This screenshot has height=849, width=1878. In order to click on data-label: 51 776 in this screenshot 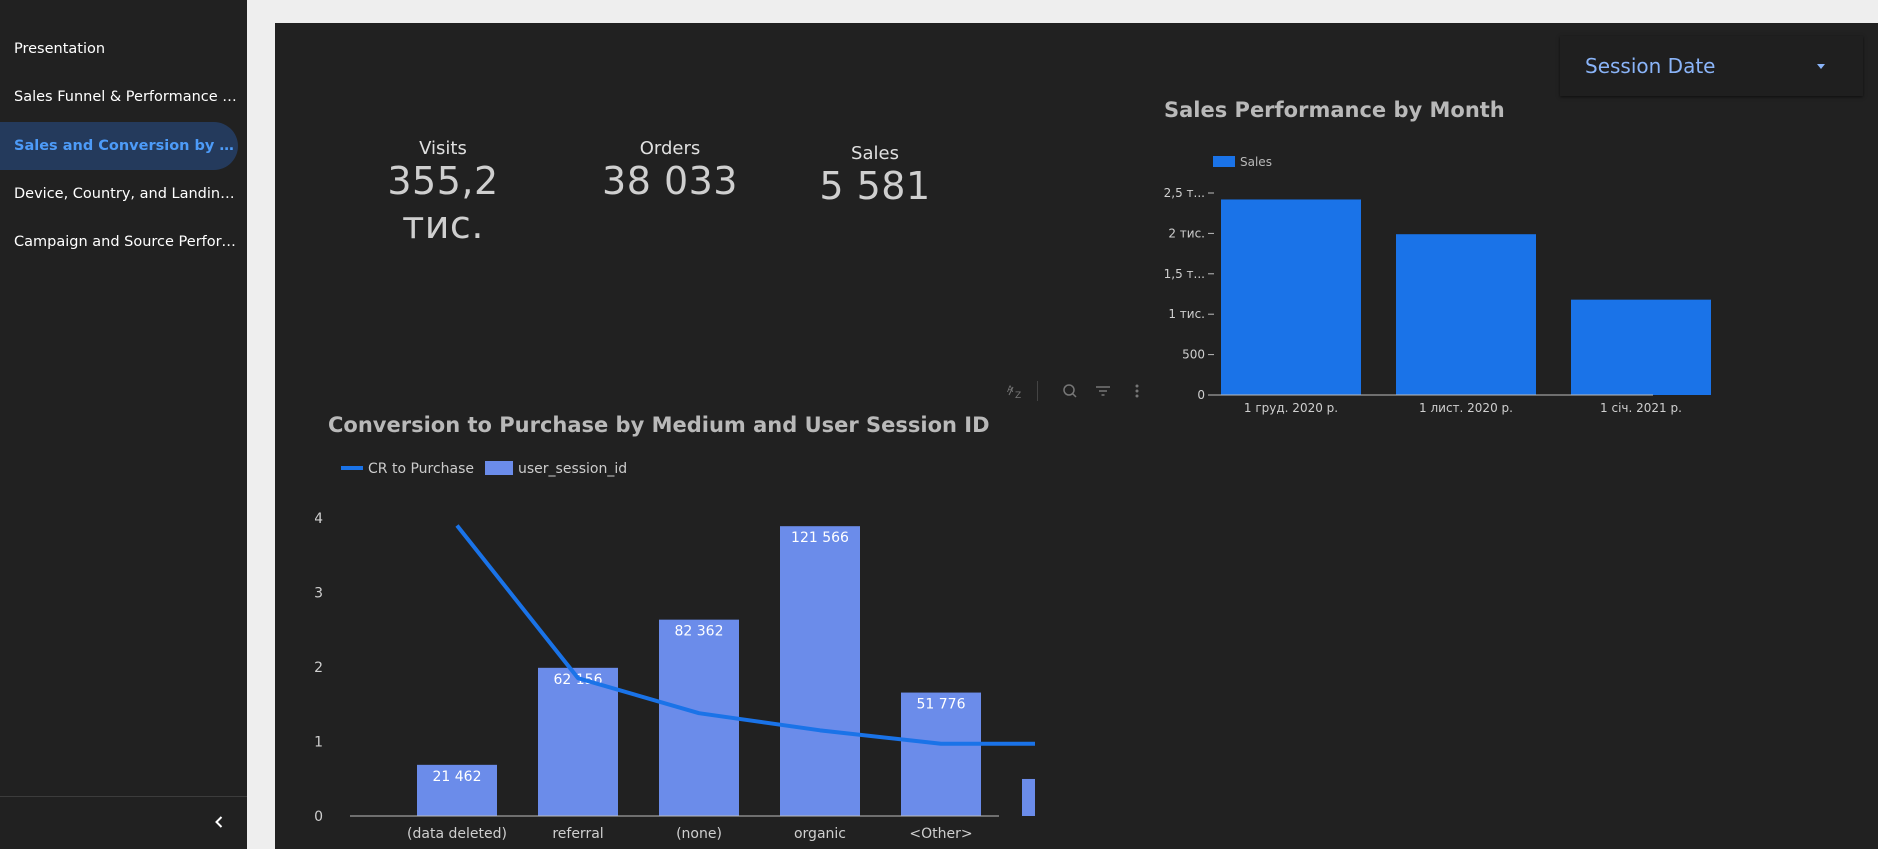, I will do `click(941, 705)`.